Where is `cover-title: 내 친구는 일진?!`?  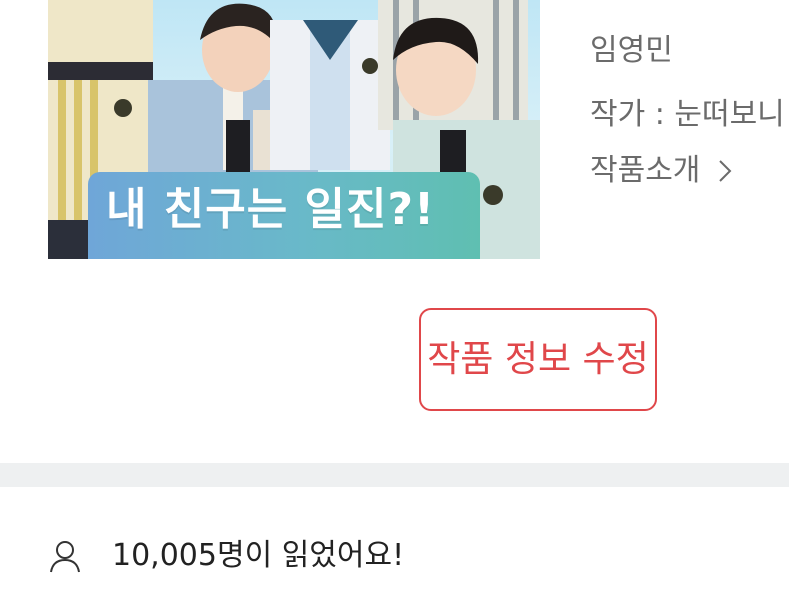 cover-title: 내 친구는 일진?! is located at coordinates (271, 209).